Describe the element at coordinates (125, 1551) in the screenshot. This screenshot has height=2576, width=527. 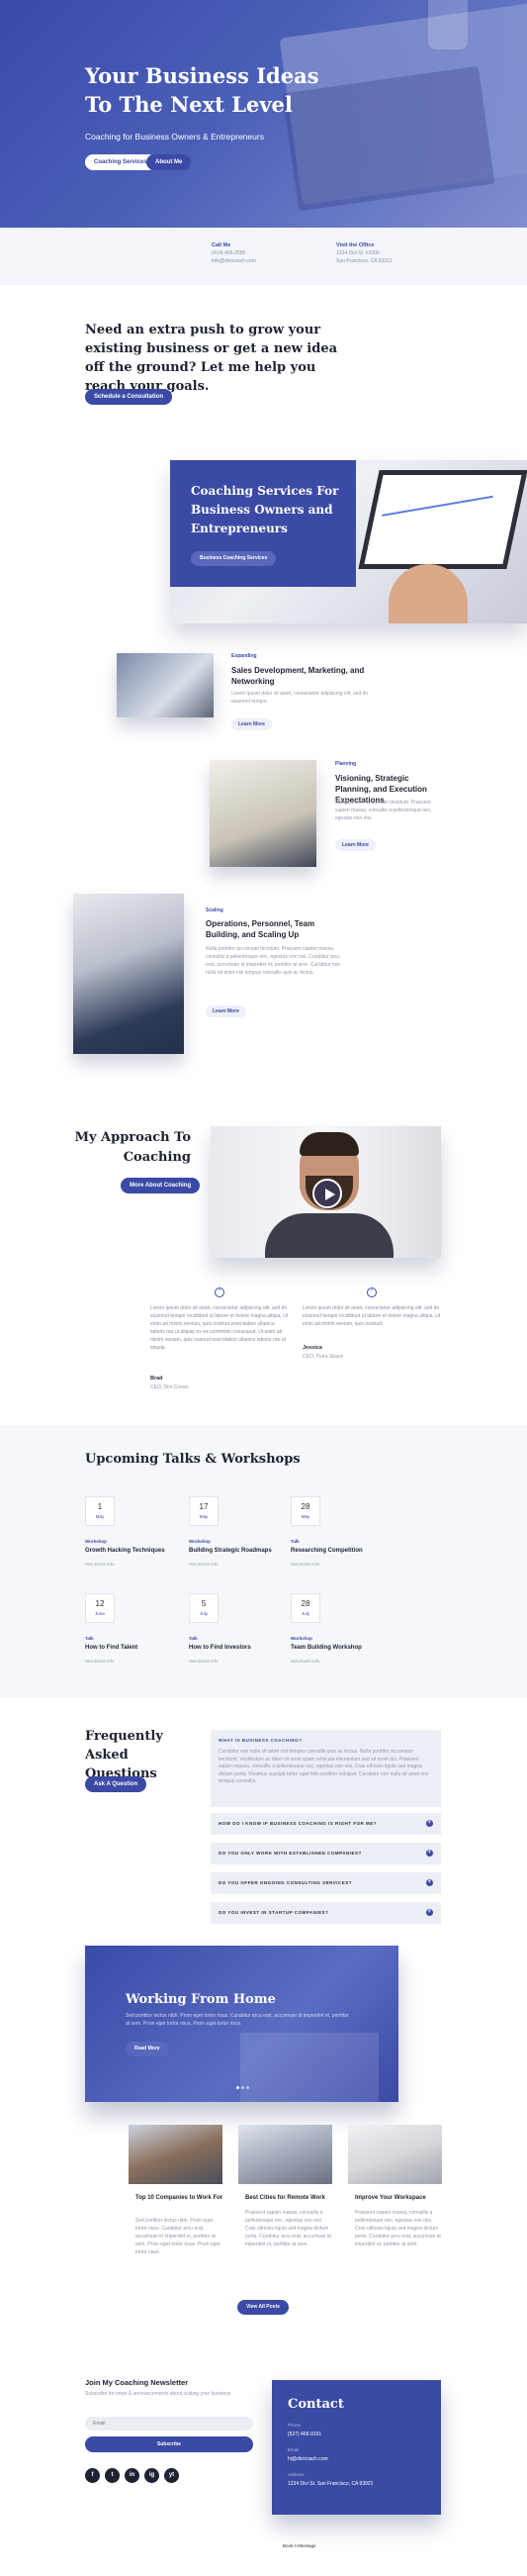
I see `event-title: Growth Hacking Techniques` at that location.